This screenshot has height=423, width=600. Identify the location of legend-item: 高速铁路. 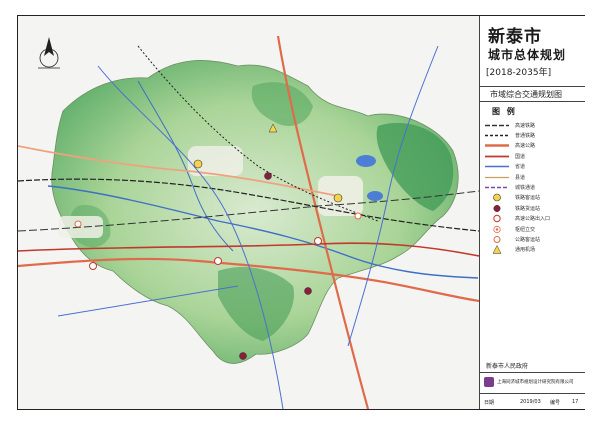
(533, 125).